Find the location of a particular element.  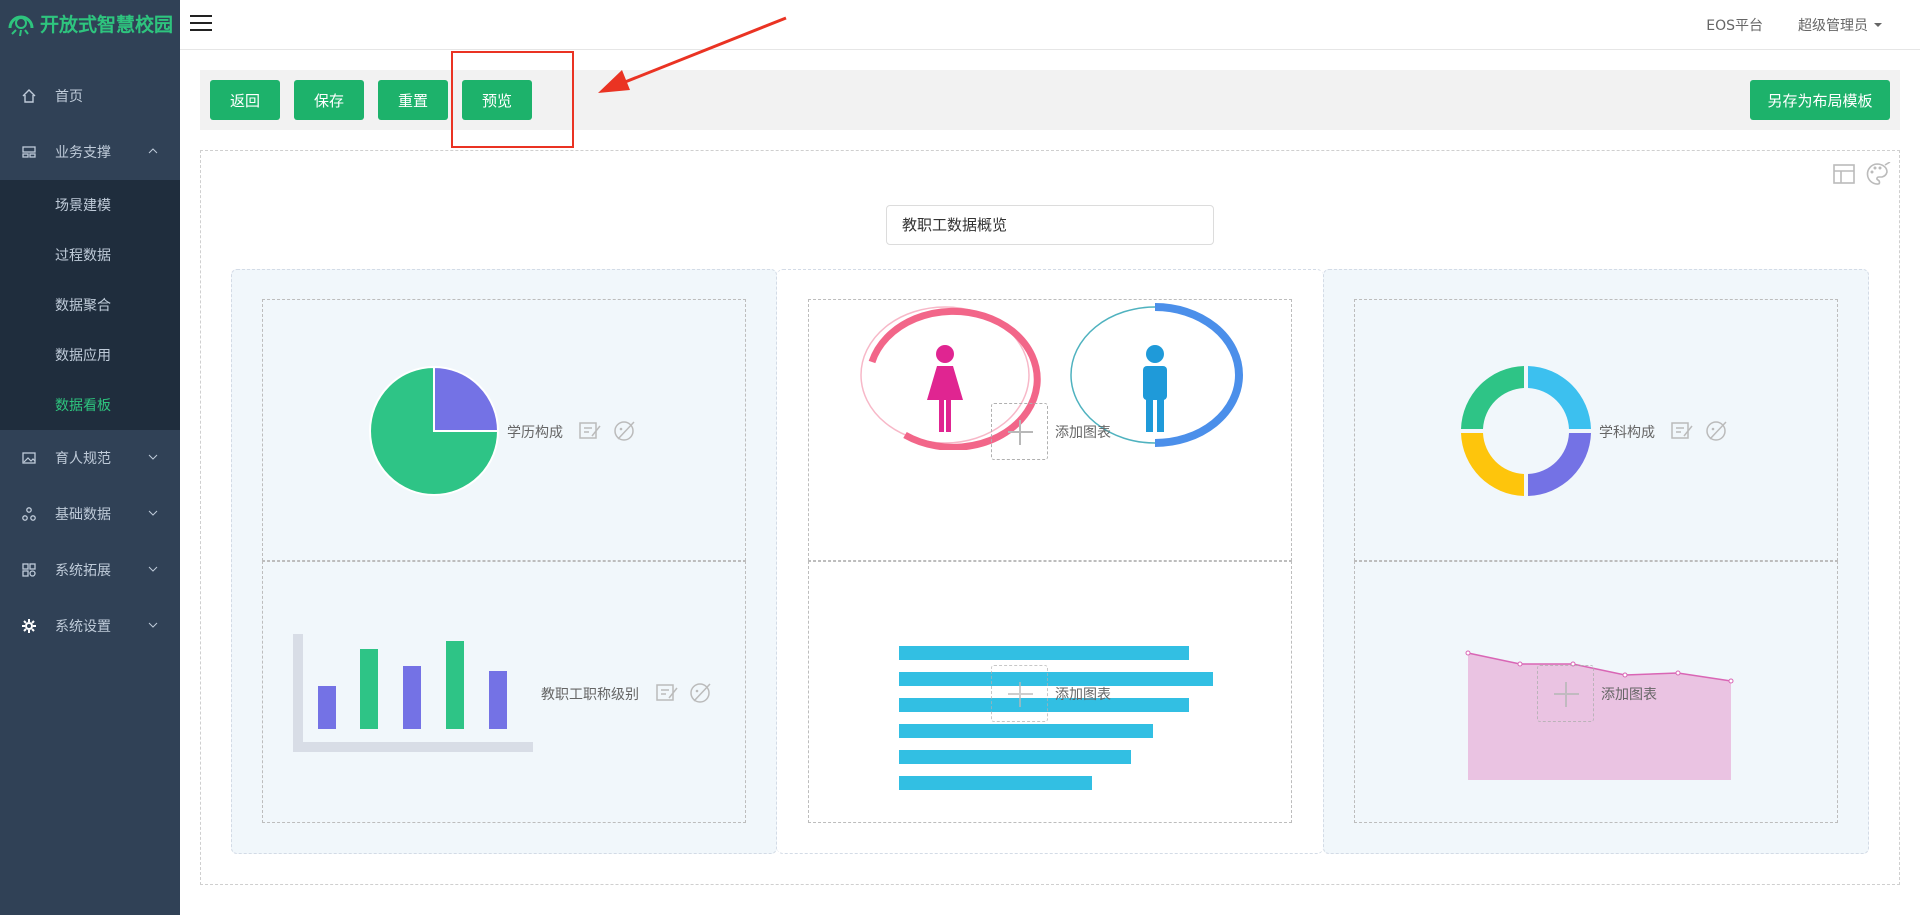

sidebar-submenu: 场景建模 过程数据 数据聚合 数据应用 数据看板 is located at coordinates (90, 305).